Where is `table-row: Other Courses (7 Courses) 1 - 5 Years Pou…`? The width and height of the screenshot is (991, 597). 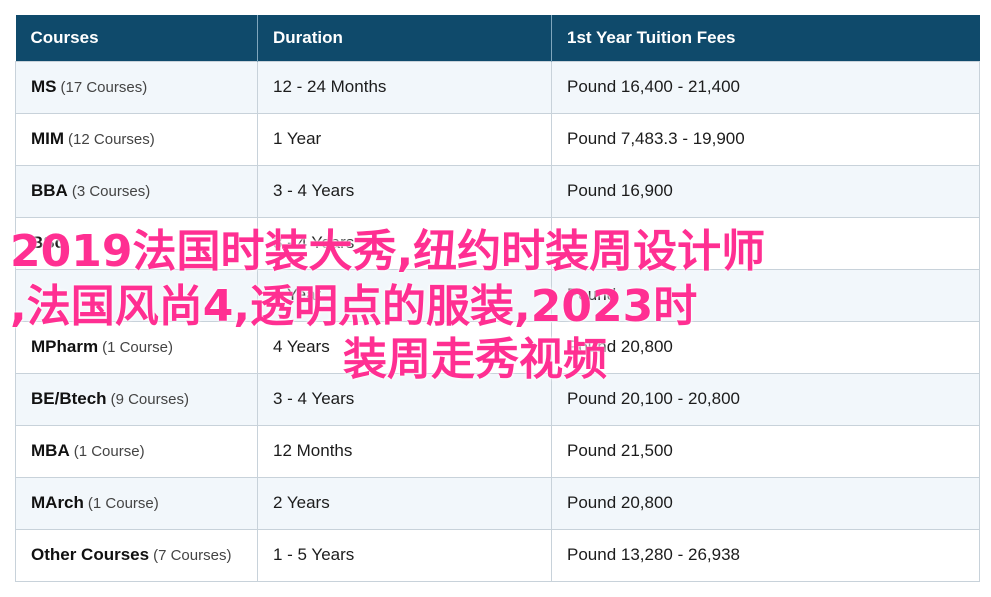
table-row: Other Courses (7 Courses) 1 - 5 Years Pou… is located at coordinates (497, 555).